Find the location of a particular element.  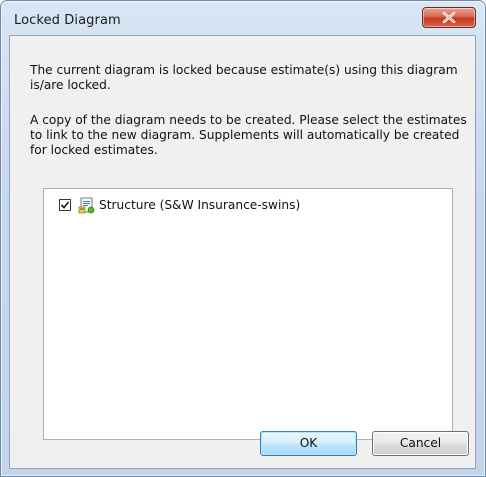

checkmark-icon is located at coordinates (65, 205).